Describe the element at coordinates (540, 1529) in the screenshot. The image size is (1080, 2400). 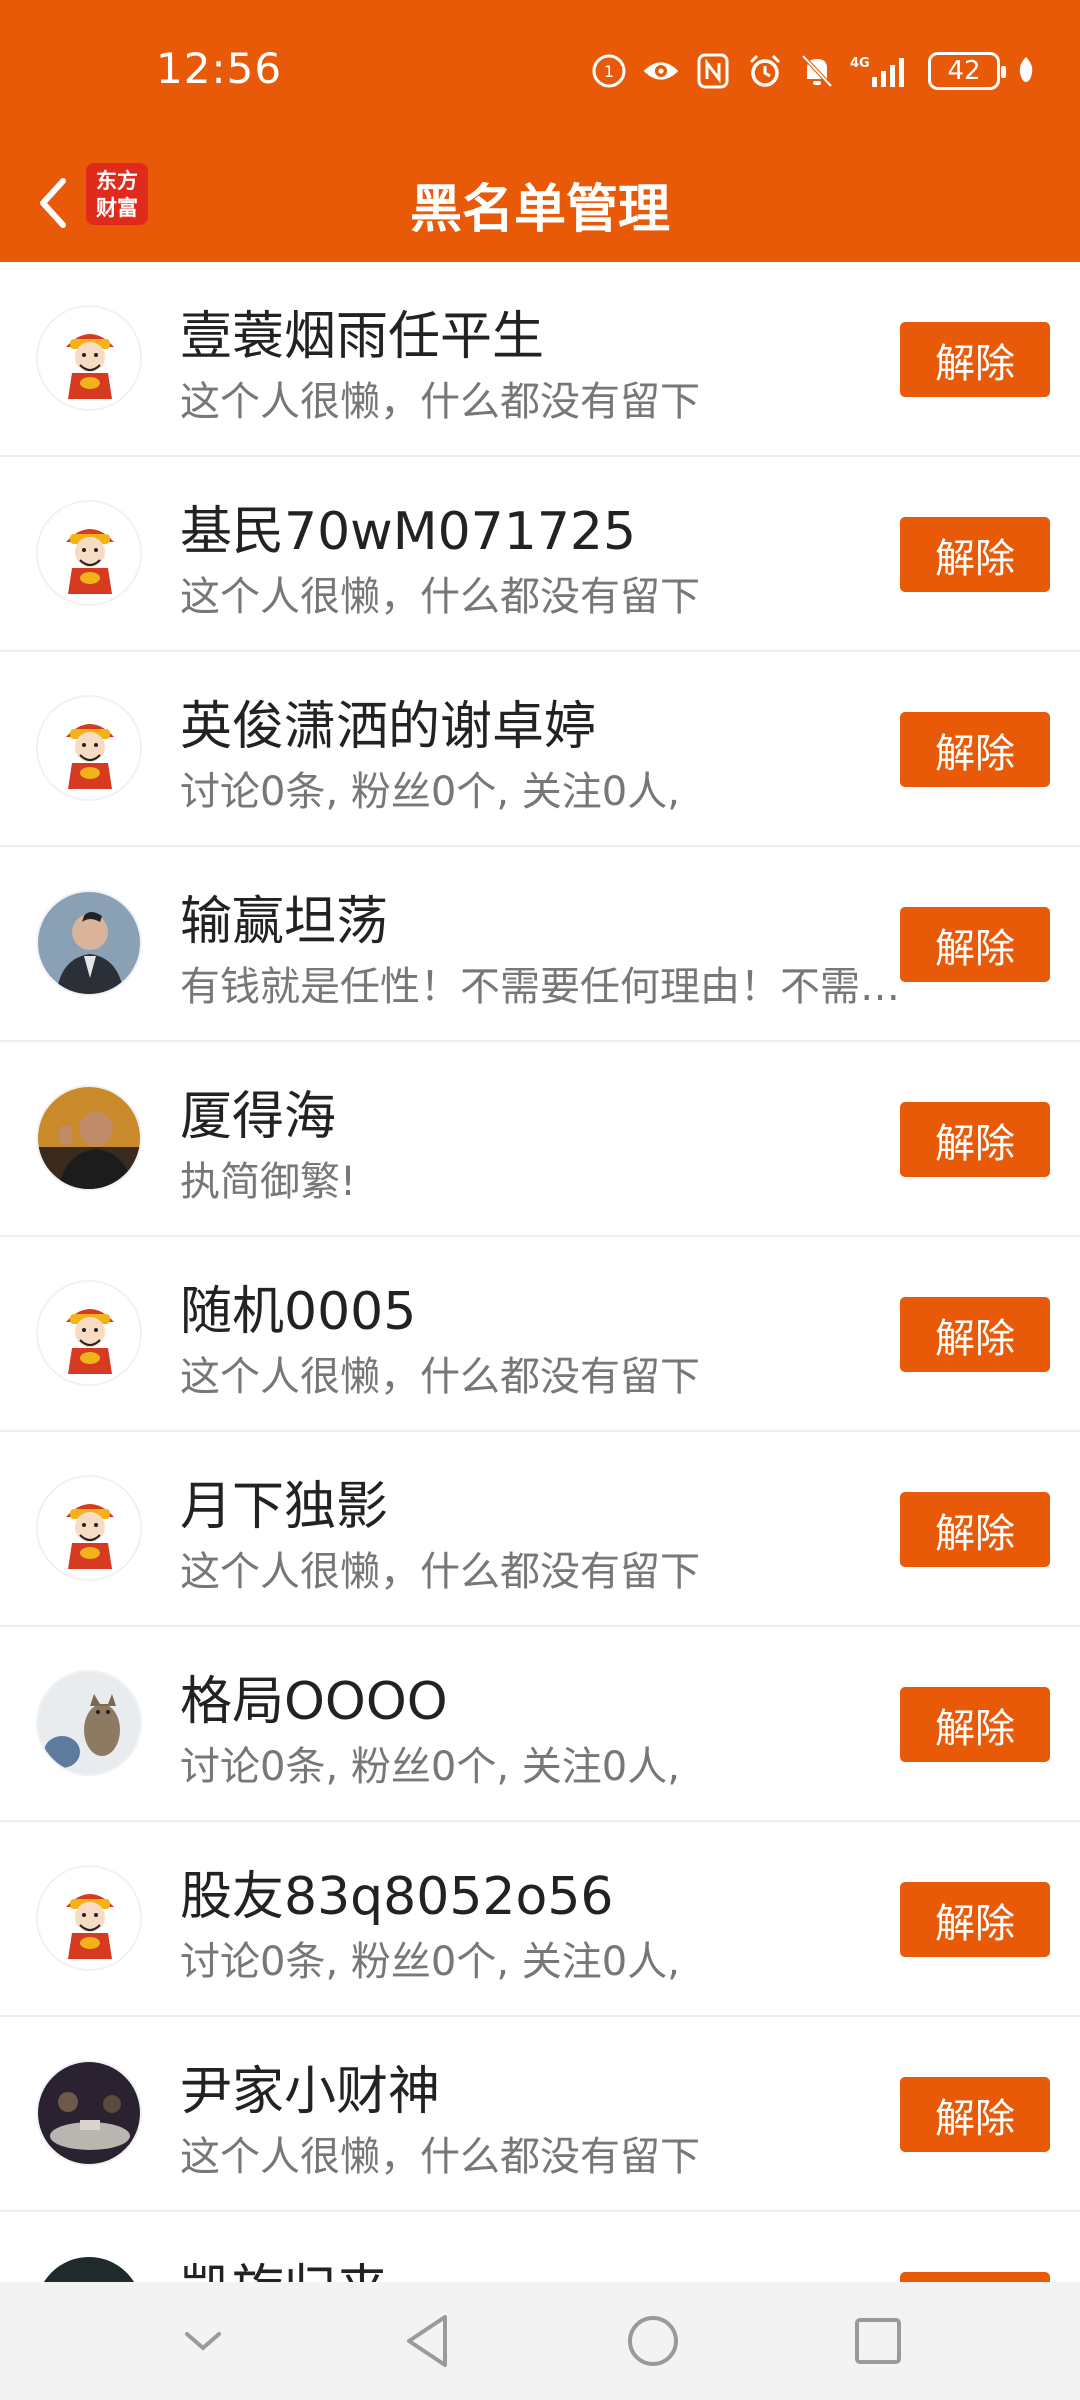
I see `list-item: 月下独影 这个人很懒，什么都没有留下 解除` at that location.